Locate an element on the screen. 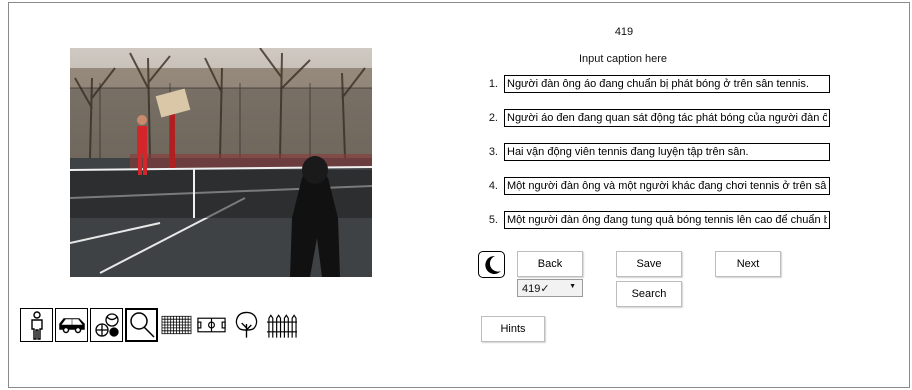 This screenshot has height=390, width=912. image-id-label: 419 is located at coordinates (624, 32).